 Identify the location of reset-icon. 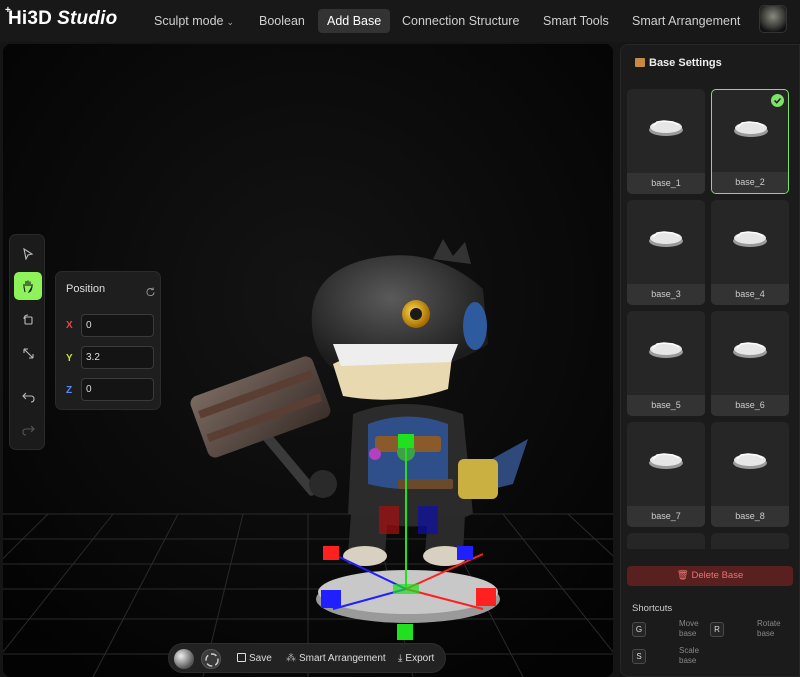
(150, 292).